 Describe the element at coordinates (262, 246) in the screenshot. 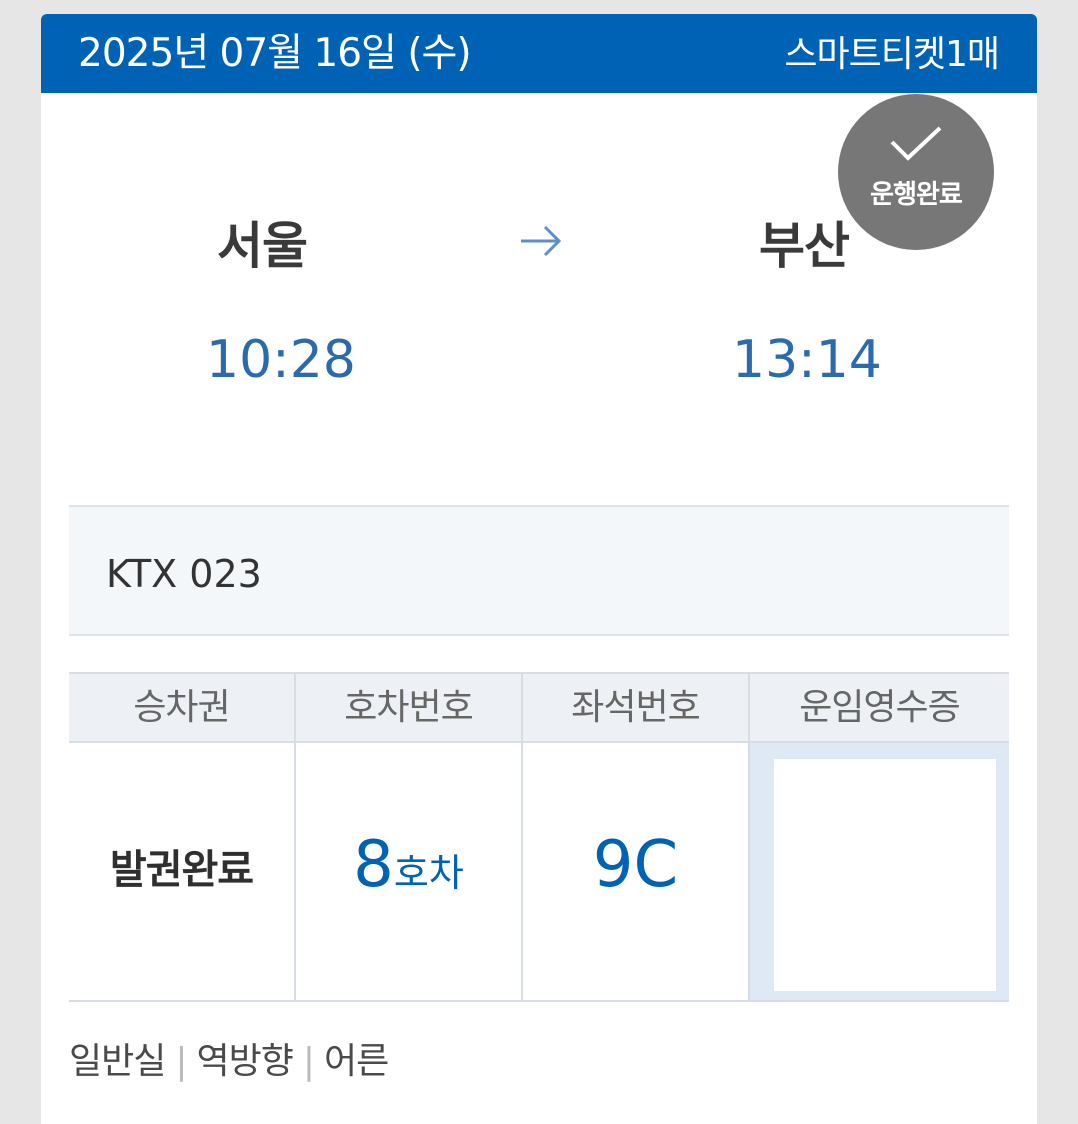

I see `departure-station: 서울` at that location.